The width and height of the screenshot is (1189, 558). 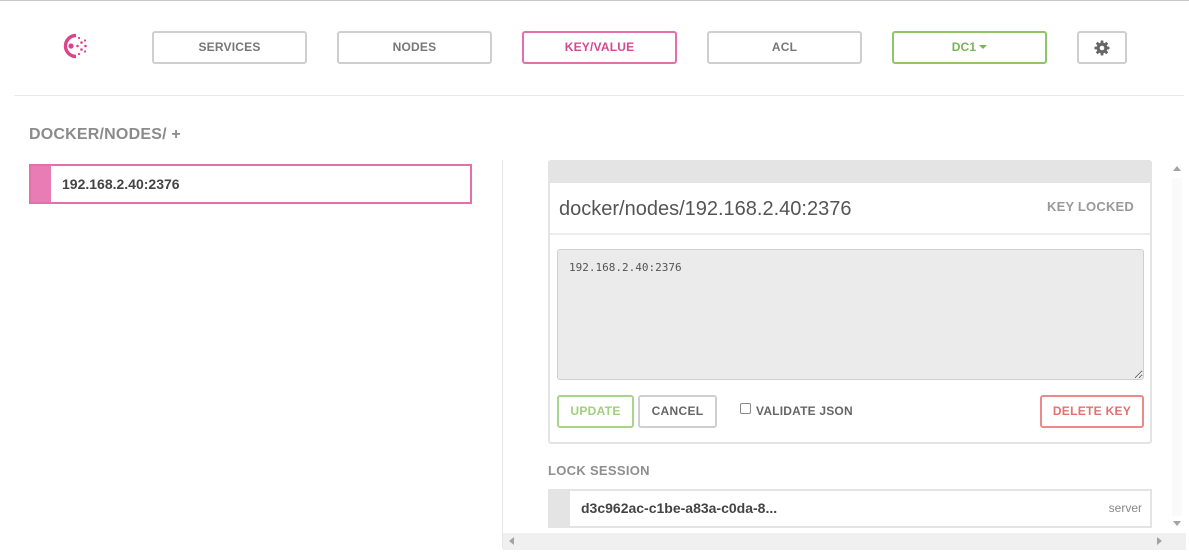 I want to click on delete-key-button: DELETE KEY, so click(x=1092, y=411).